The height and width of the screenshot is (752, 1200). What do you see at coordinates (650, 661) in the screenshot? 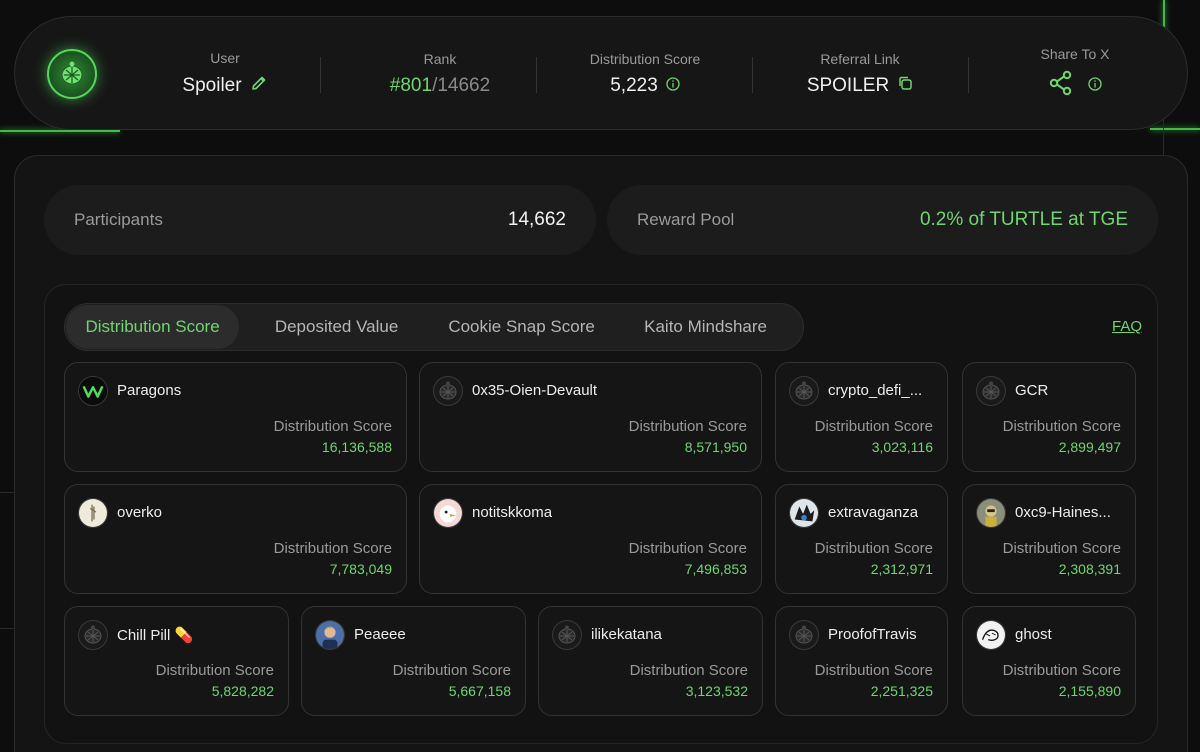
I see `leaderboard-card: ilikekatana Distribution Score 3,123,532` at bounding box center [650, 661].